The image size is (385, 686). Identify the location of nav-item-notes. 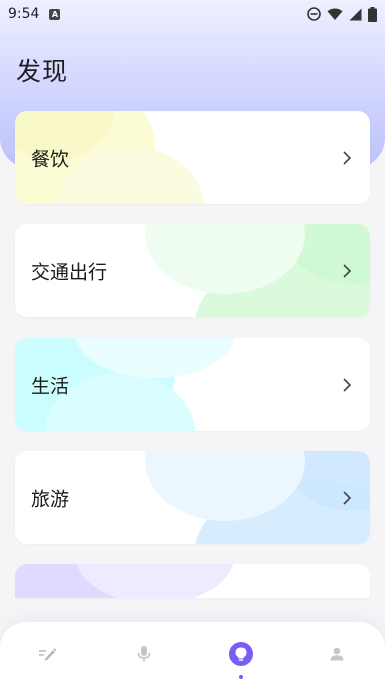
(48, 654).